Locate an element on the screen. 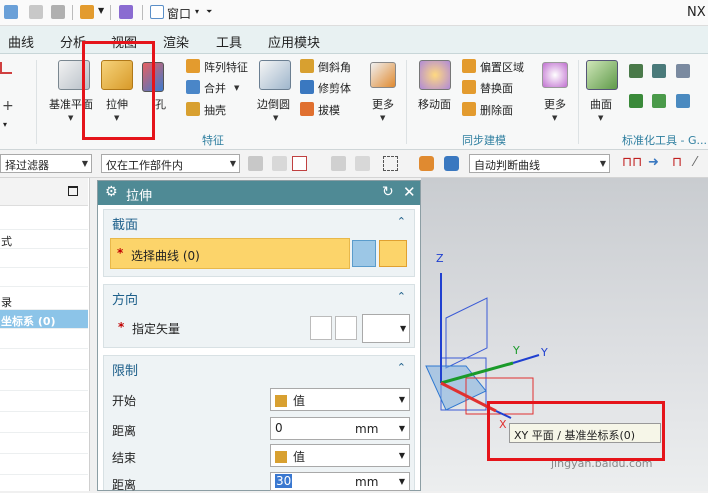 The width and height of the screenshot is (708, 493). dialog-header: ⚙ 拉伸 ↻ ✕ is located at coordinates (259, 193).